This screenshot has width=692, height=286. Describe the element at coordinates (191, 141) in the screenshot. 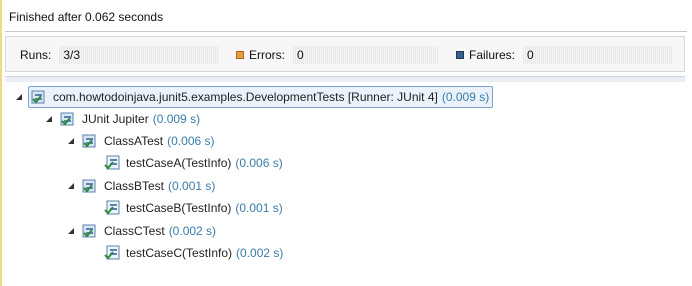

I see `tree-class-a-time: (0.006 s)` at that location.